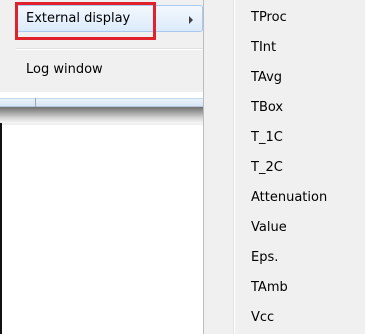 The height and width of the screenshot is (334, 365). I want to click on menu-separator, so click(110, 49).